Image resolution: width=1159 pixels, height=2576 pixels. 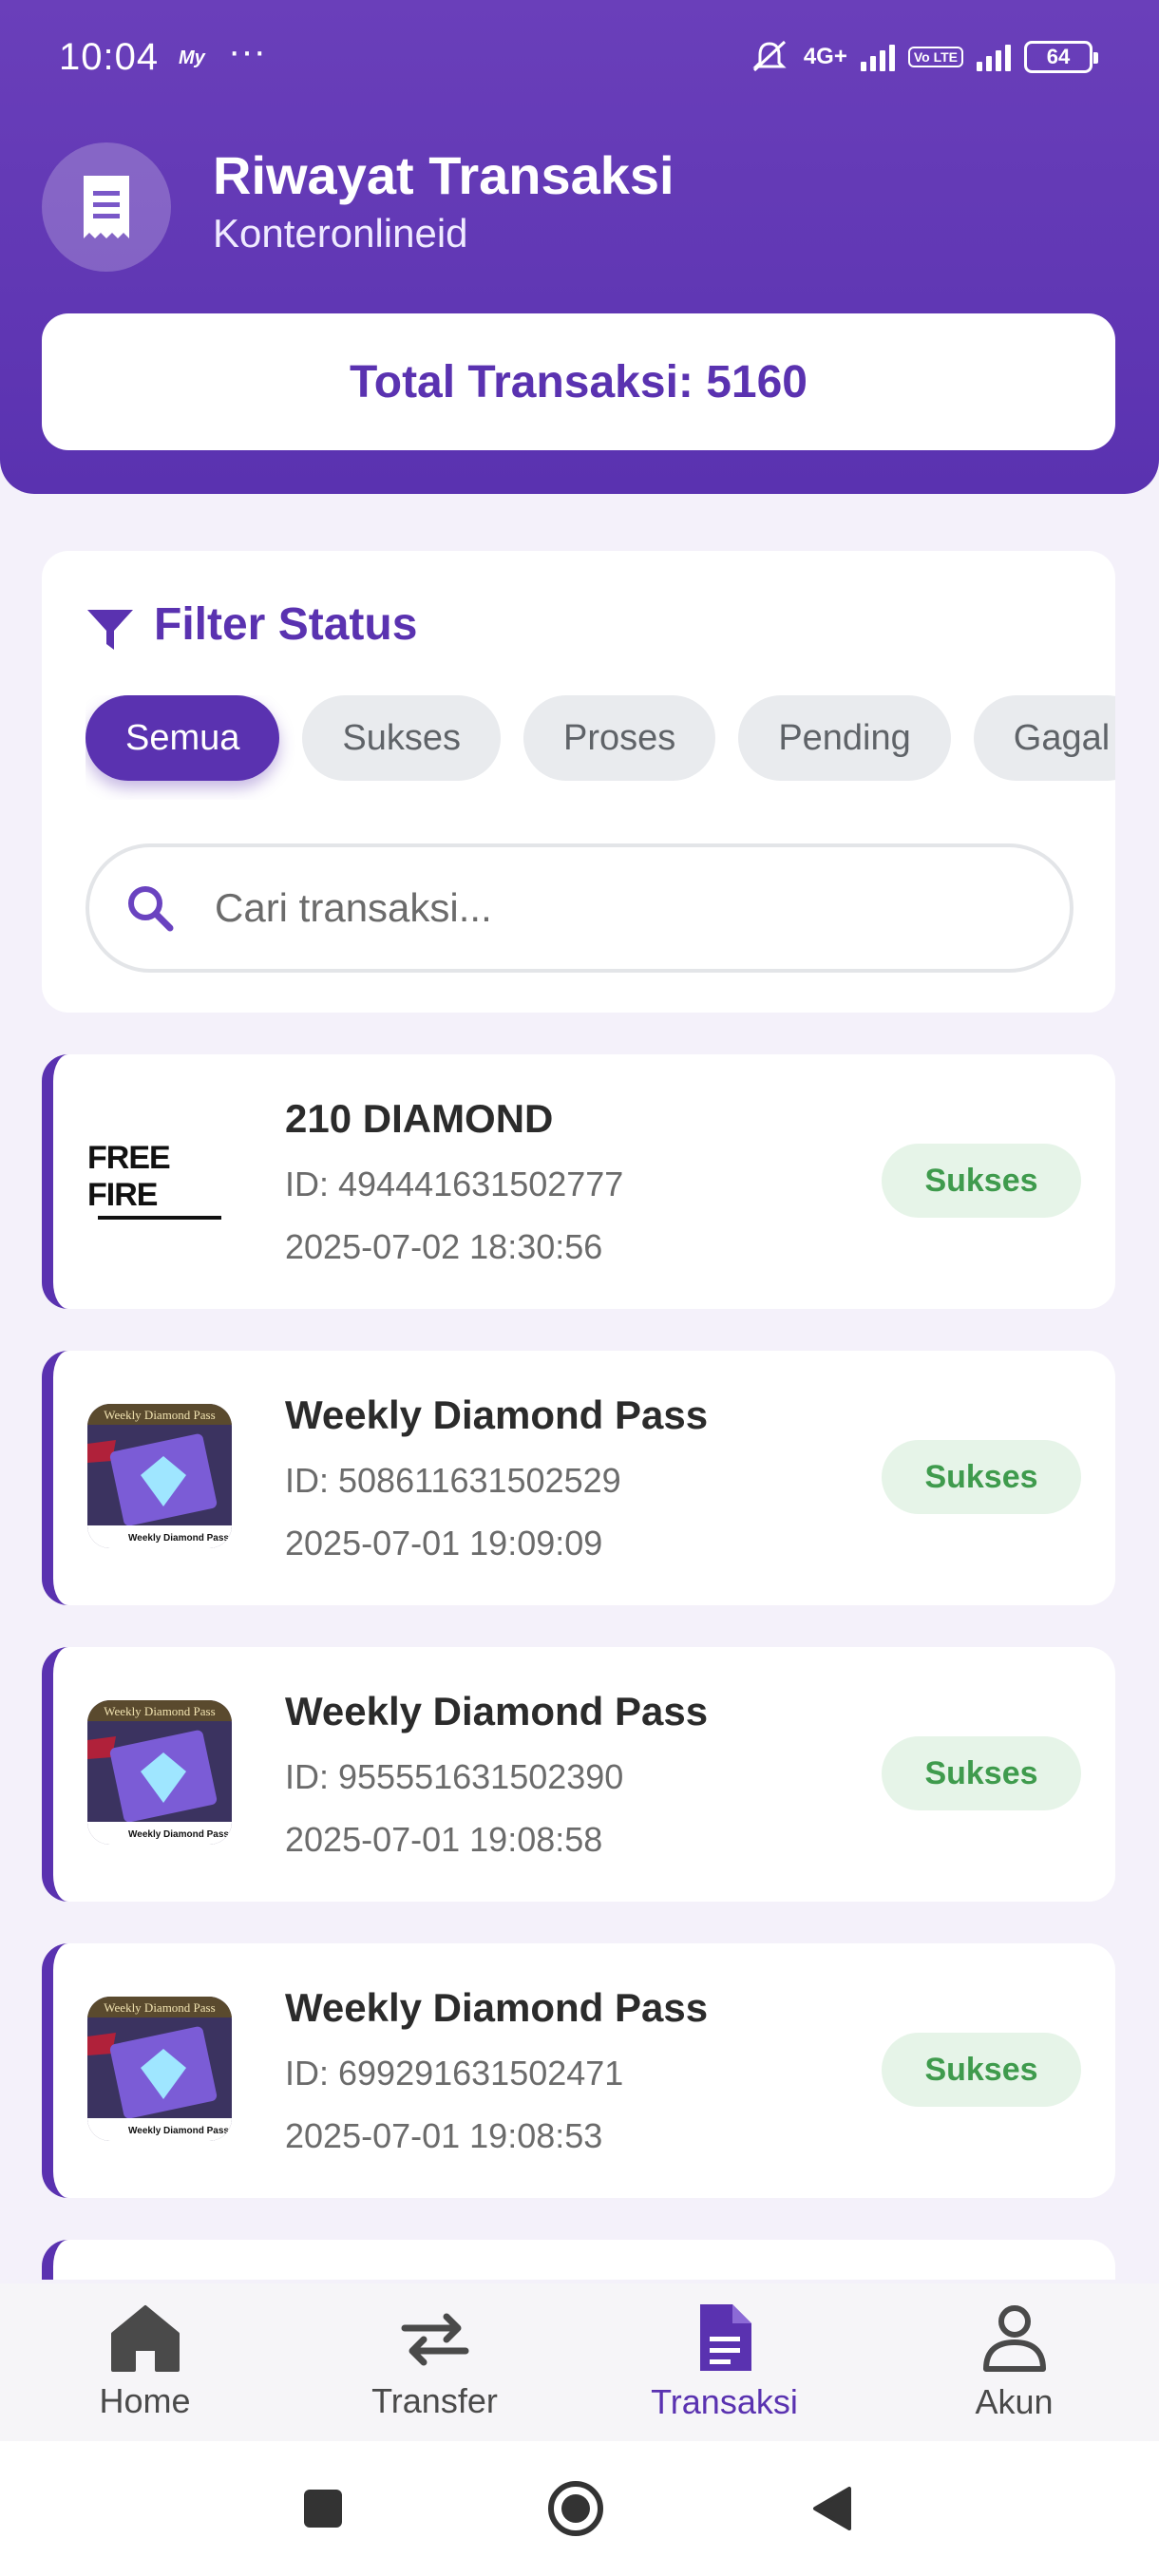 What do you see at coordinates (825, 56) in the screenshot?
I see `network-type: 4G+` at bounding box center [825, 56].